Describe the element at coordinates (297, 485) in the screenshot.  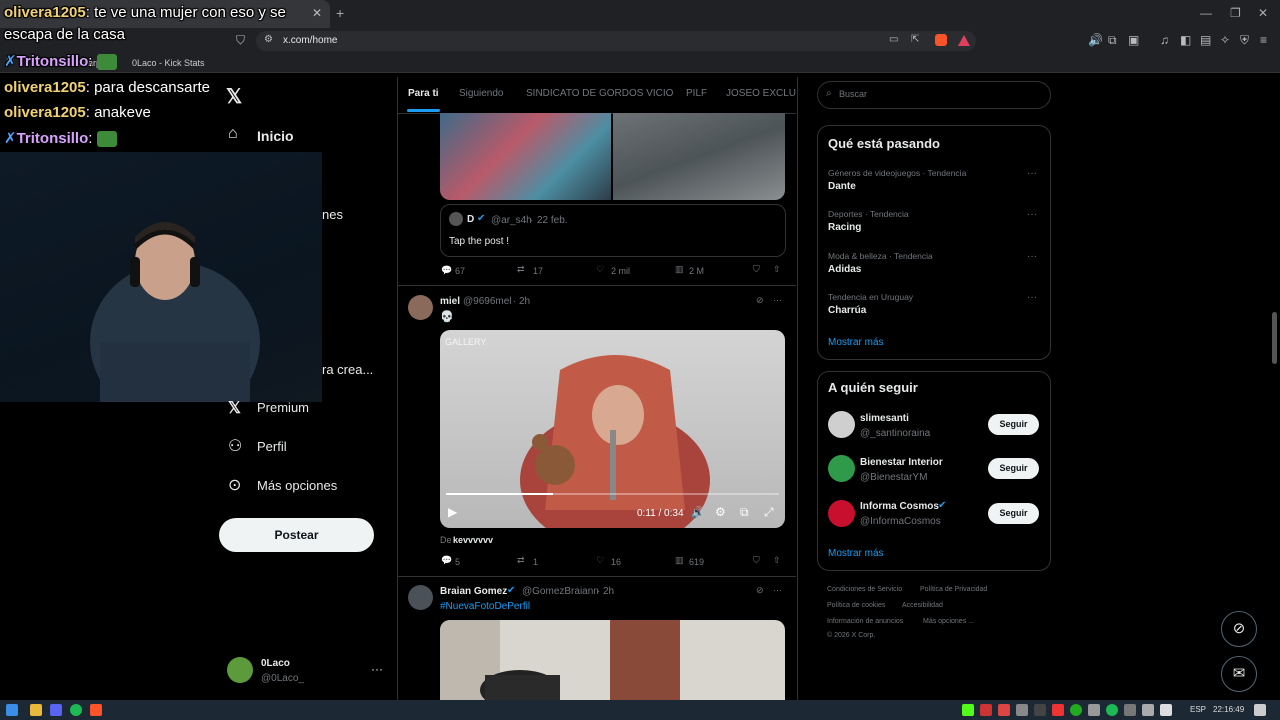
I see `nav-more-options: Más opciones` at that location.